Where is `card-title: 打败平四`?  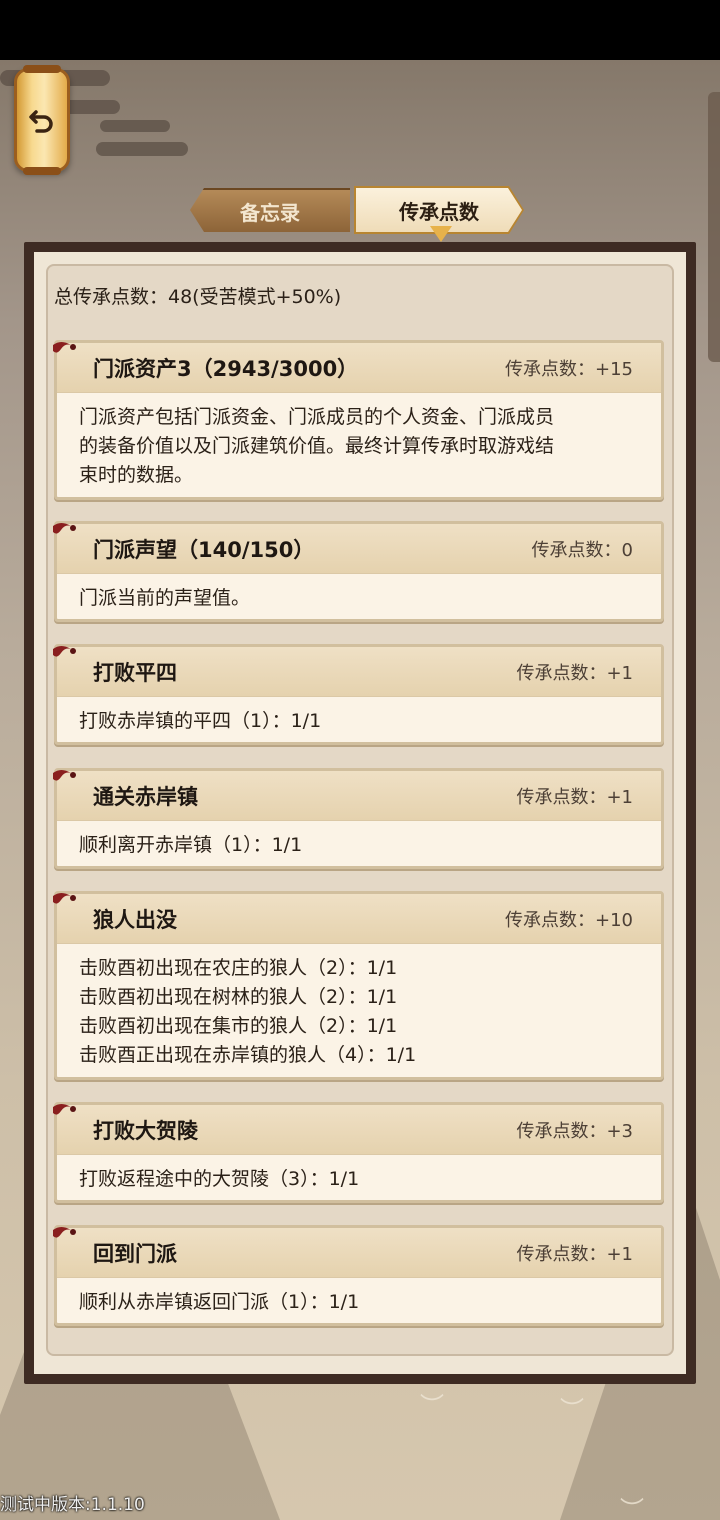
card-title: 打败平四 is located at coordinates (135, 672).